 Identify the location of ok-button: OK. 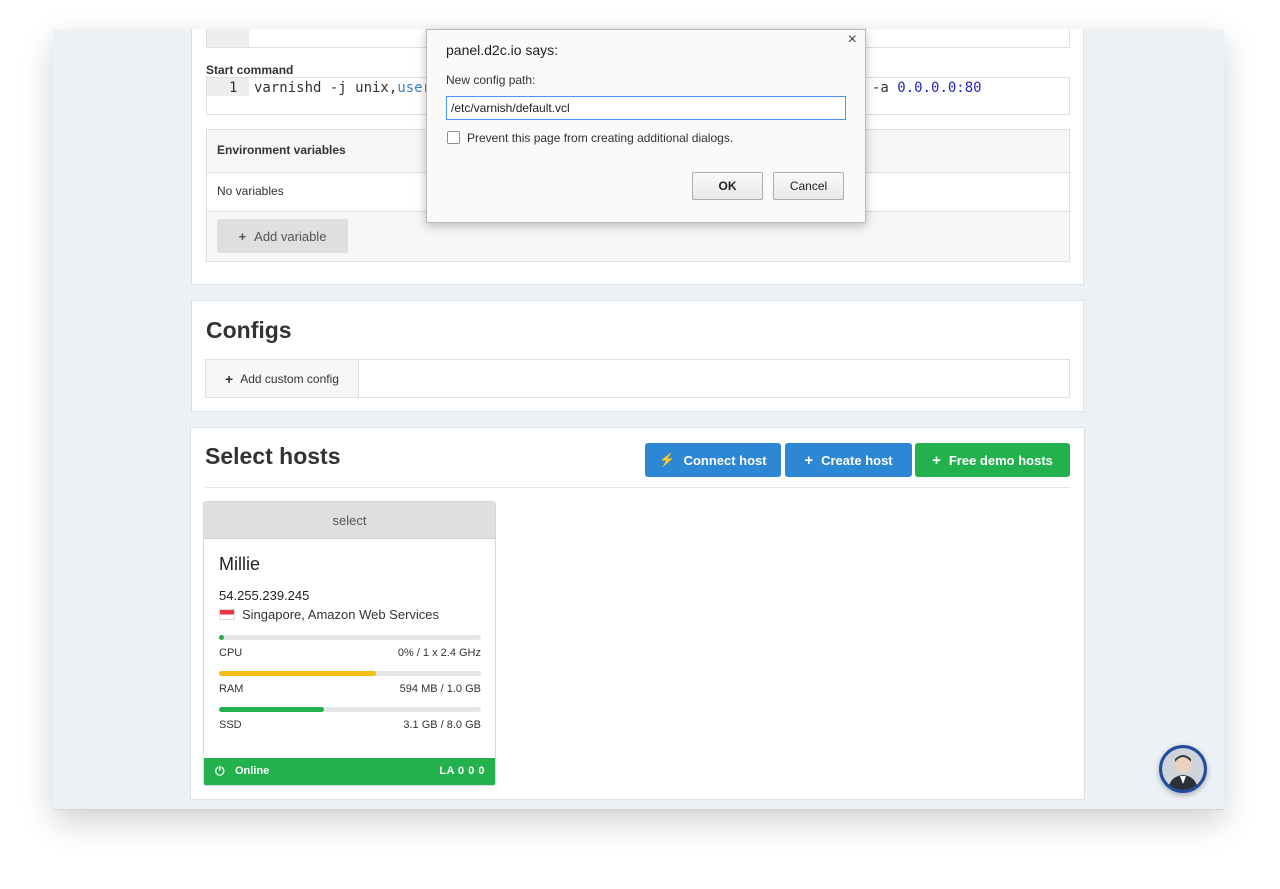
(727, 186).